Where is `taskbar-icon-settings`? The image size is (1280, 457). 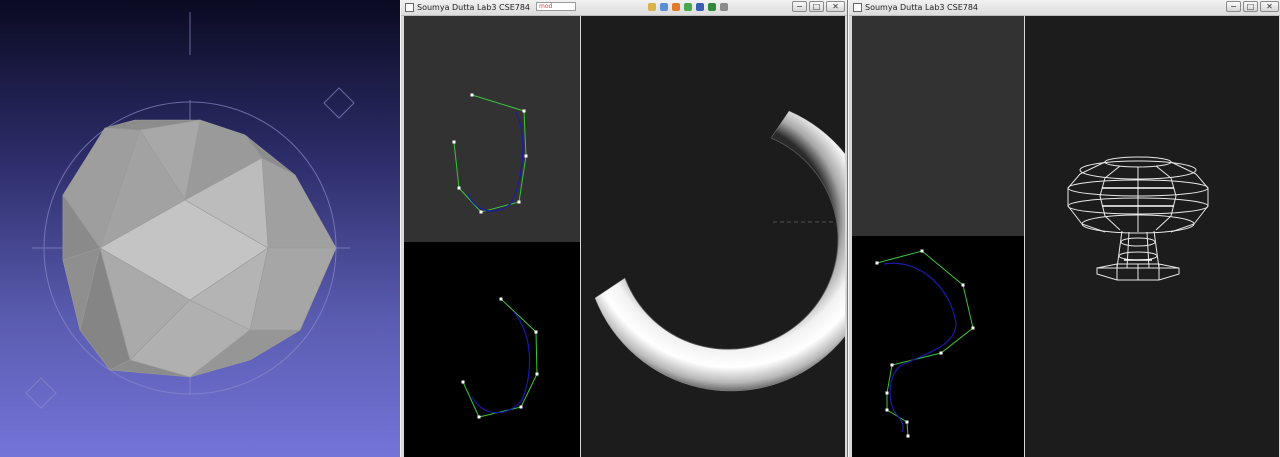 taskbar-icon-settings is located at coordinates (724, 7).